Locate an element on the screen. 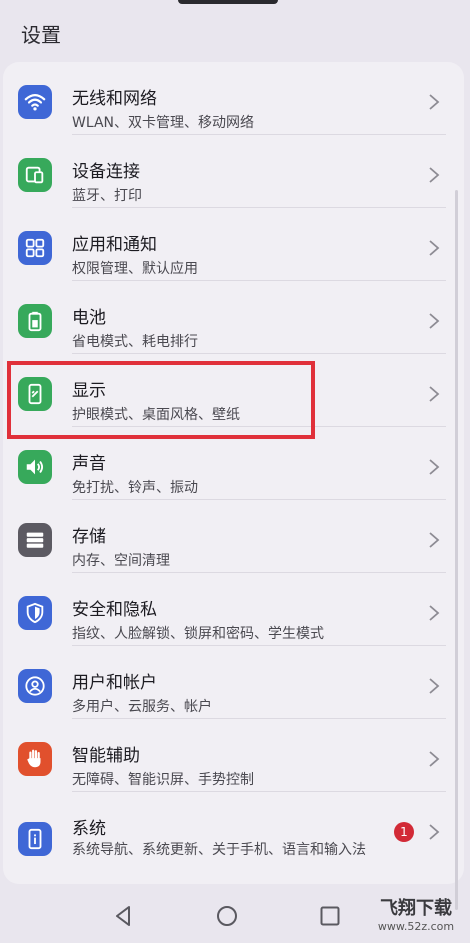 This screenshot has width=470, height=943. back-triangle-icon is located at coordinates (124, 916).